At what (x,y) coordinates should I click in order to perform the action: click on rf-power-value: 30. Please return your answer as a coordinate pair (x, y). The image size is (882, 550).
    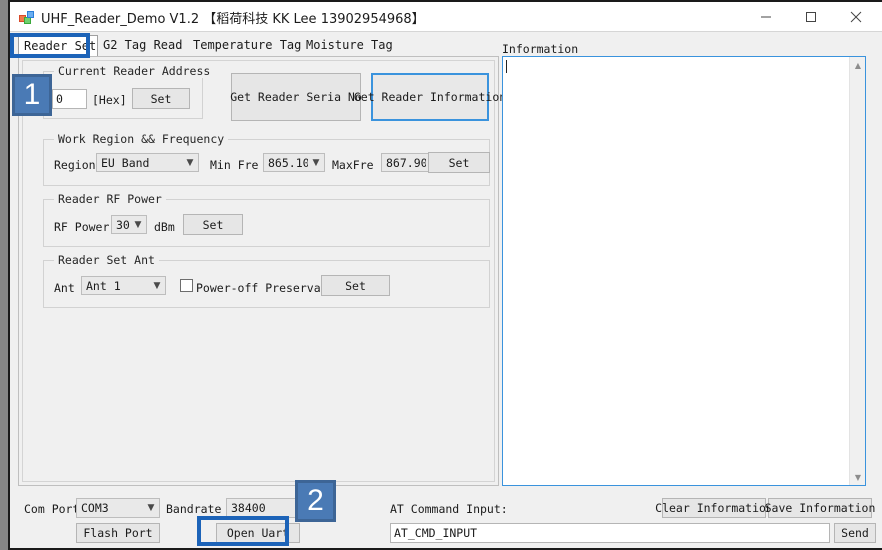
    Looking at the image, I should click on (123, 224).